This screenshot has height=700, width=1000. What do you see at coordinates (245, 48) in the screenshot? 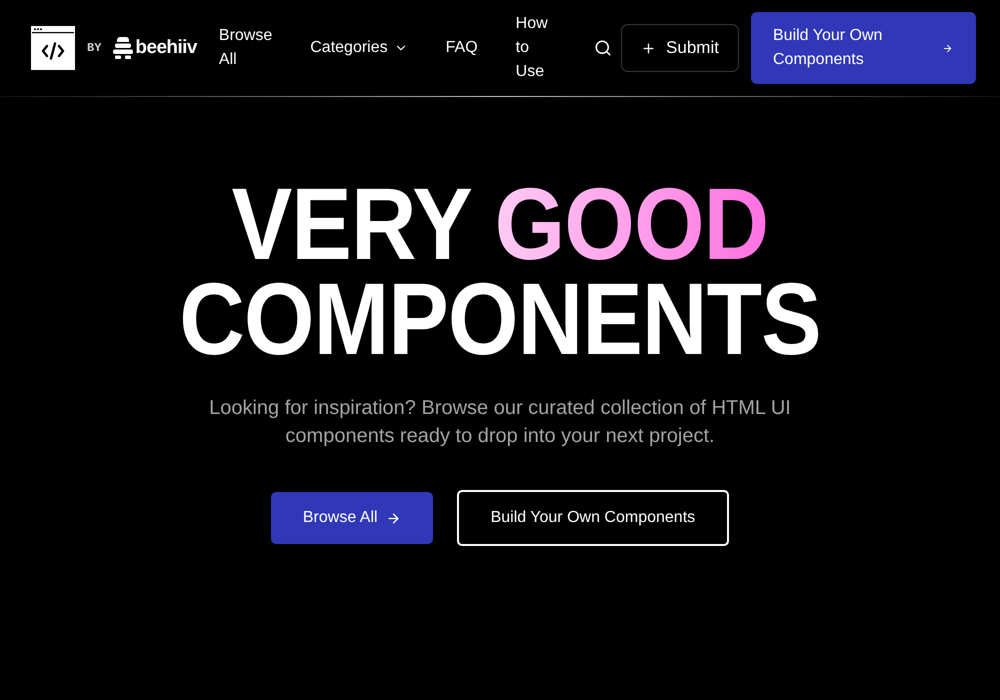
I see `nav-link: Browse All` at bounding box center [245, 48].